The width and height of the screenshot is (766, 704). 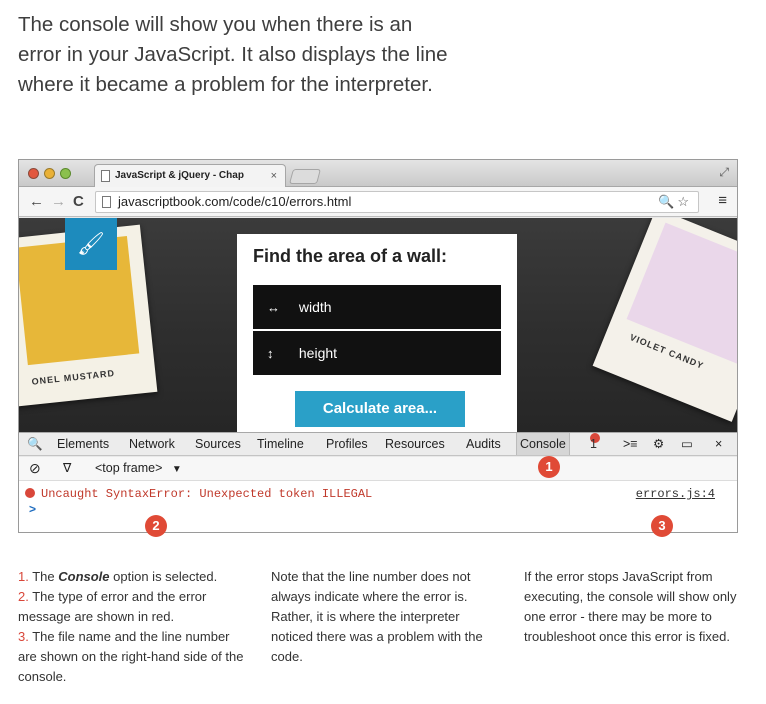 I want to click on menu-icon: ≡, so click(x=722, y=200).